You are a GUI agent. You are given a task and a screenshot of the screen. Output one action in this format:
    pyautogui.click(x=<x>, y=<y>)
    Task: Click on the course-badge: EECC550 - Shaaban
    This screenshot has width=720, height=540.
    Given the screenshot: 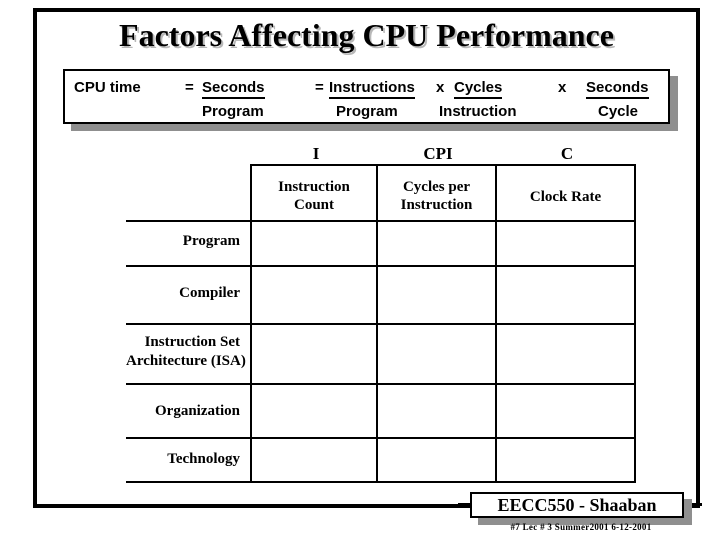 What is the action you would take?
    pyautogui.click(x=577, y=505)
    